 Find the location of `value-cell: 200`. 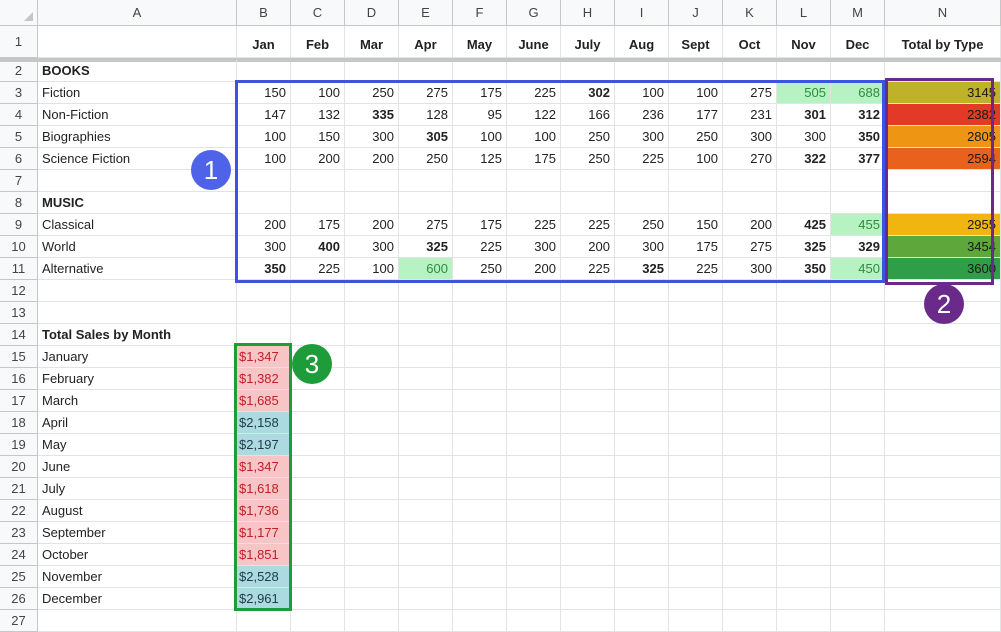

value-cell: 200 is located at coordinates (534, 269).